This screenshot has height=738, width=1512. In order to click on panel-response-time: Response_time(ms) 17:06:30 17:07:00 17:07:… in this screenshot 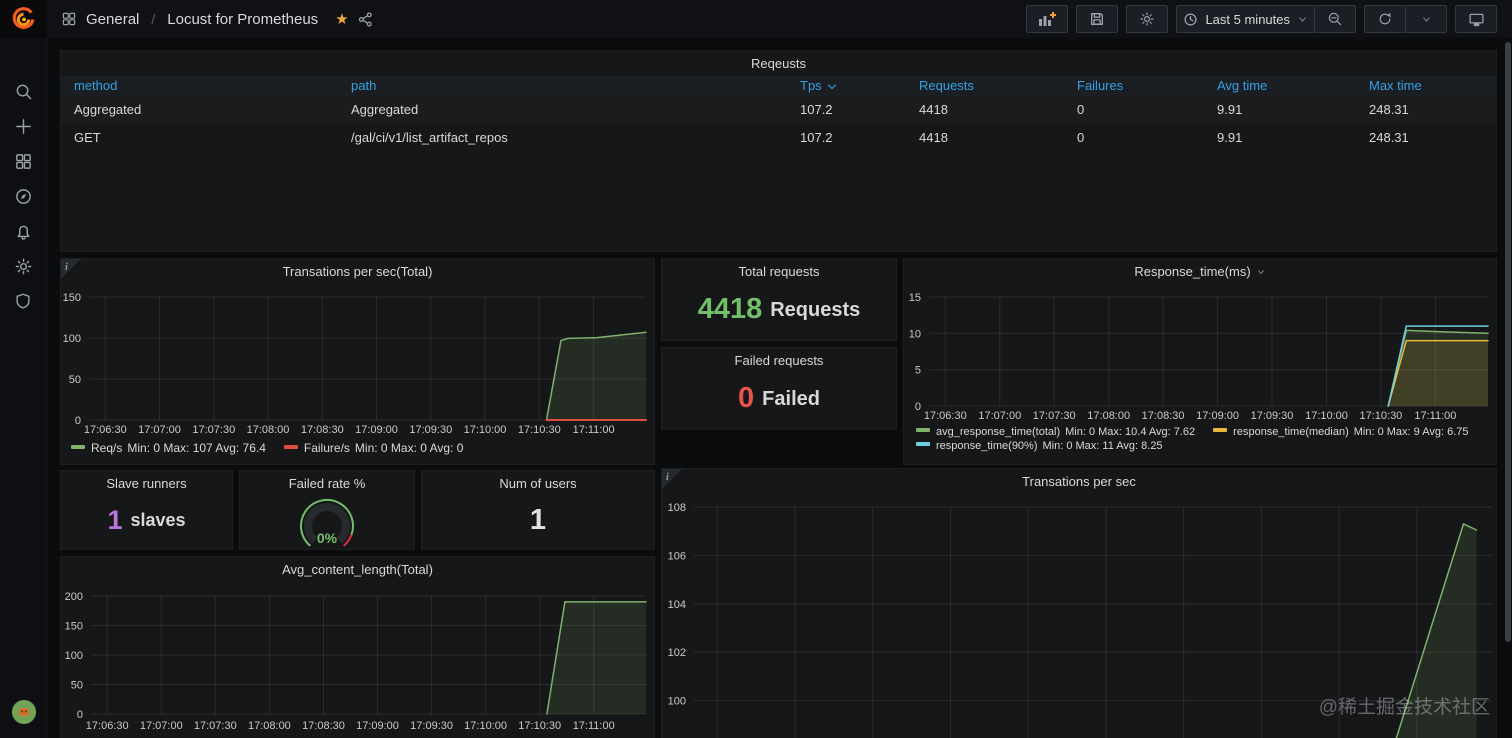, I will do `click(1200, 361)`.